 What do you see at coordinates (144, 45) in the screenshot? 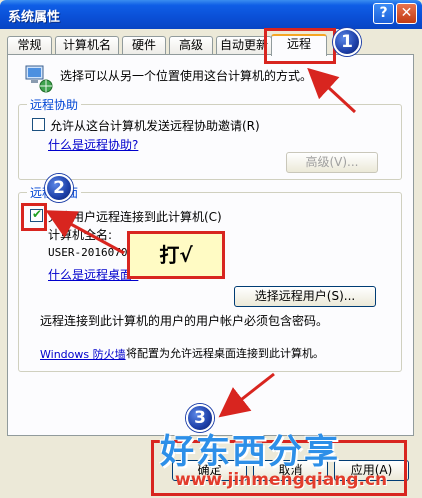
I see `tab-hardware: 硬件` at bounding box center [144, 45].